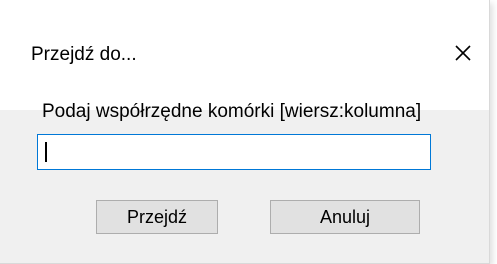 This screenshot has height=264, width=497. Describe the element at coordinates (46, 152) in the screenshot. I see `text-caret` at that location.